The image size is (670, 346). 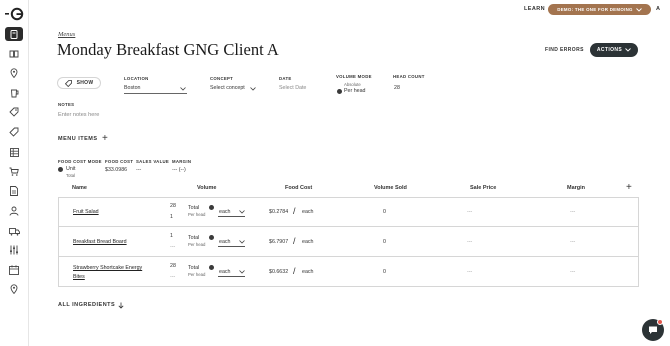 I want to click on item-name-link: Fruit Salad, so click(x=86, y=212).